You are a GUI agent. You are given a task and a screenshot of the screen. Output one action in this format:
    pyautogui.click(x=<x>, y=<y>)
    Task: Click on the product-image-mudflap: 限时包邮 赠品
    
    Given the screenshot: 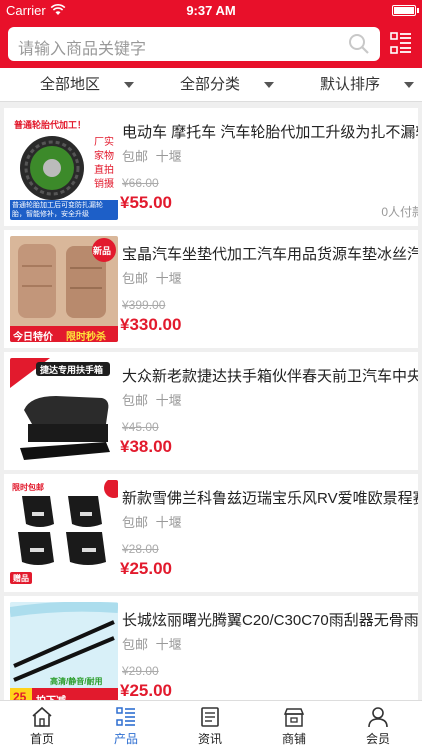 What is the action you would take?
    pyautogui.click(x=64, y=533)
    